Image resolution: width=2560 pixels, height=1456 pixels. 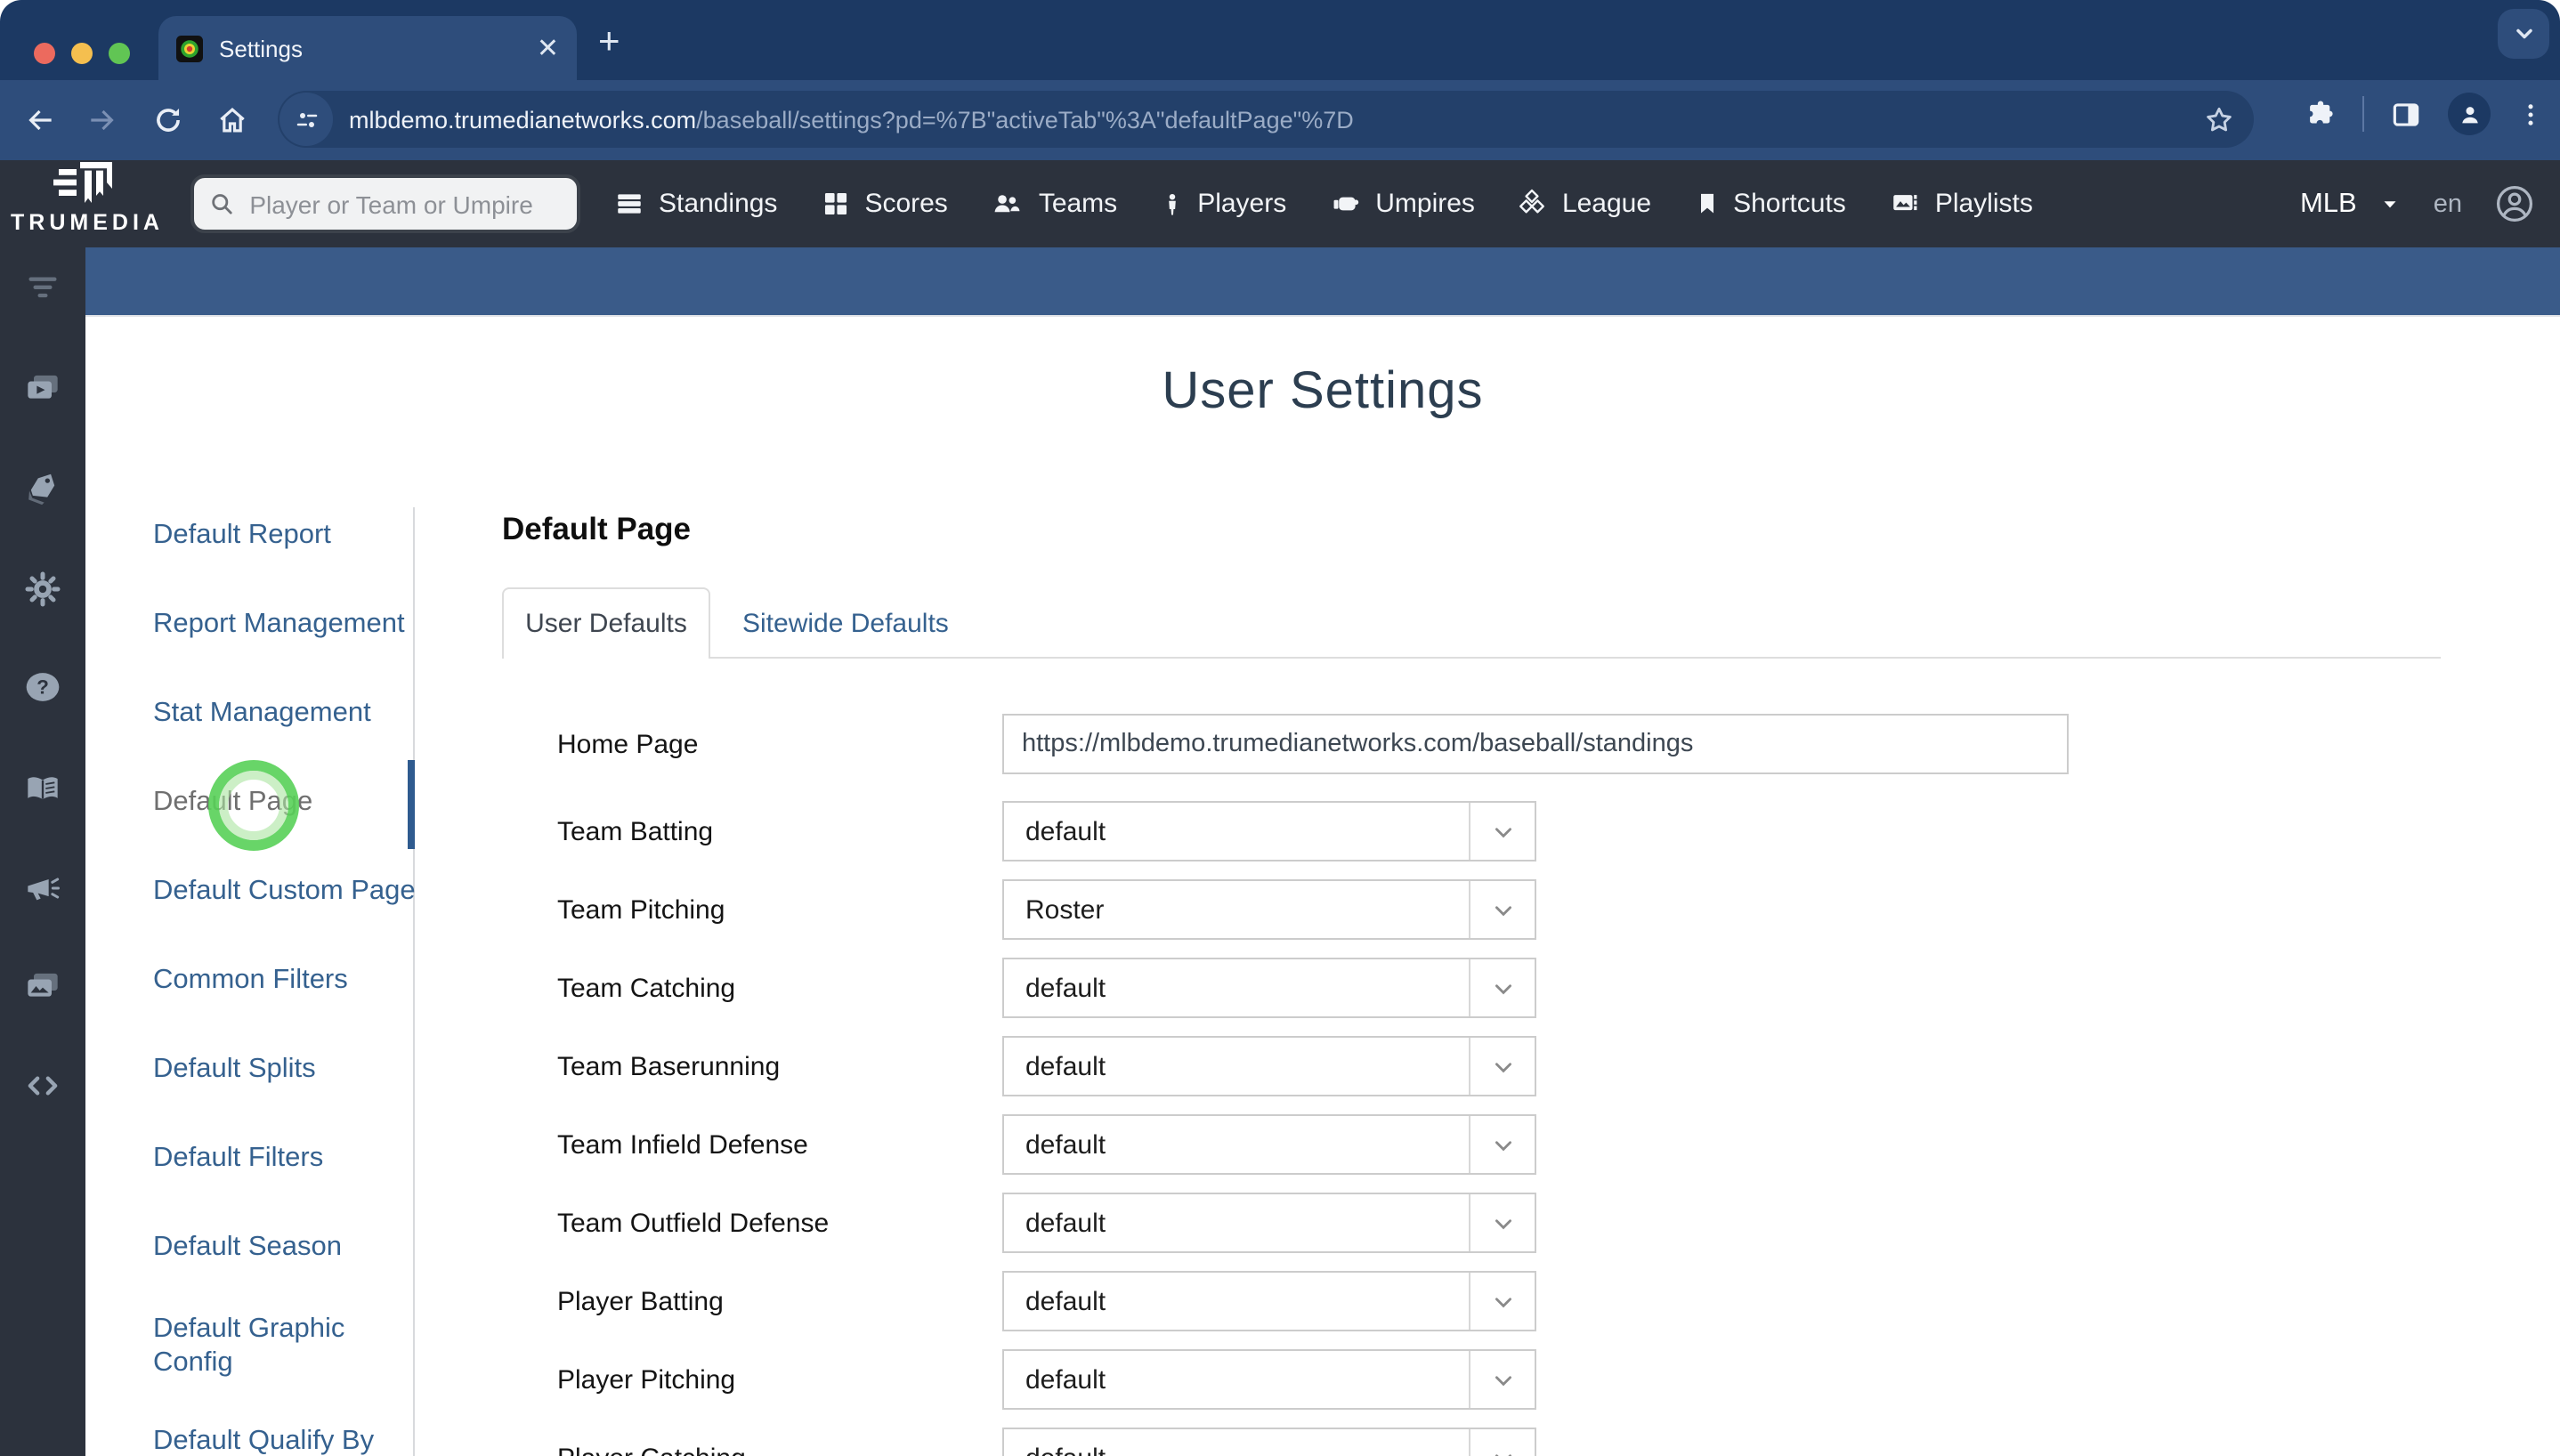 What do you see at coordinates (43, 589) in the screenshot?
I see `gear-icon` at bounding box center [43, 589].